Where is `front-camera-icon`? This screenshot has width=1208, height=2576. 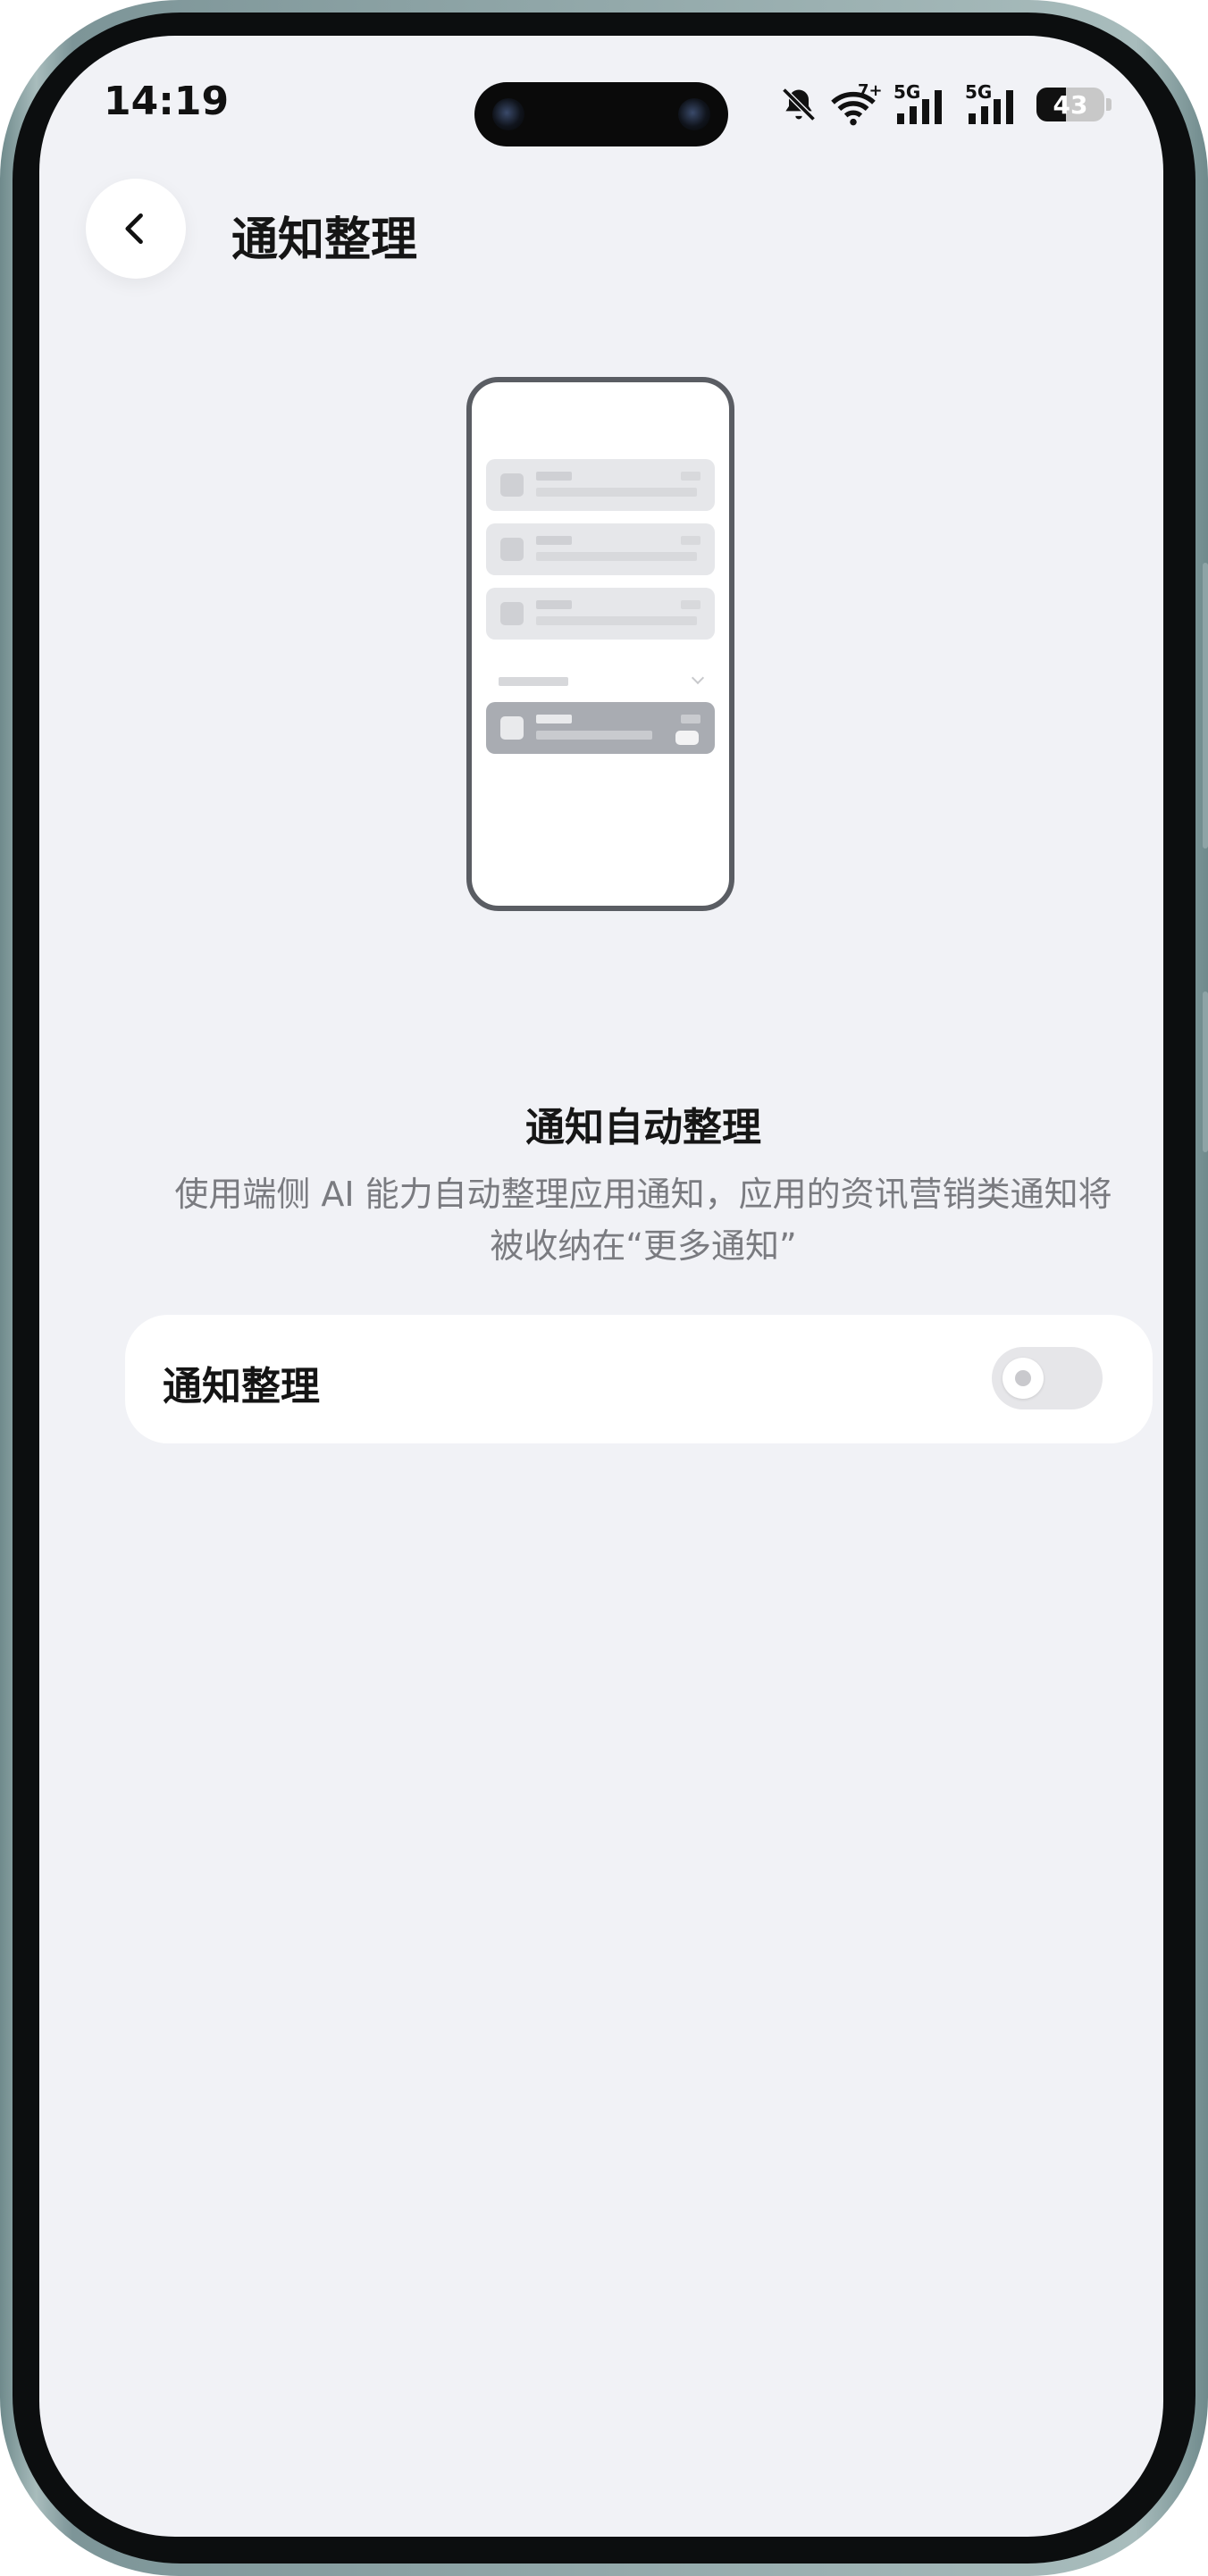 front-camera-icon is located at coordinates (508, 114).